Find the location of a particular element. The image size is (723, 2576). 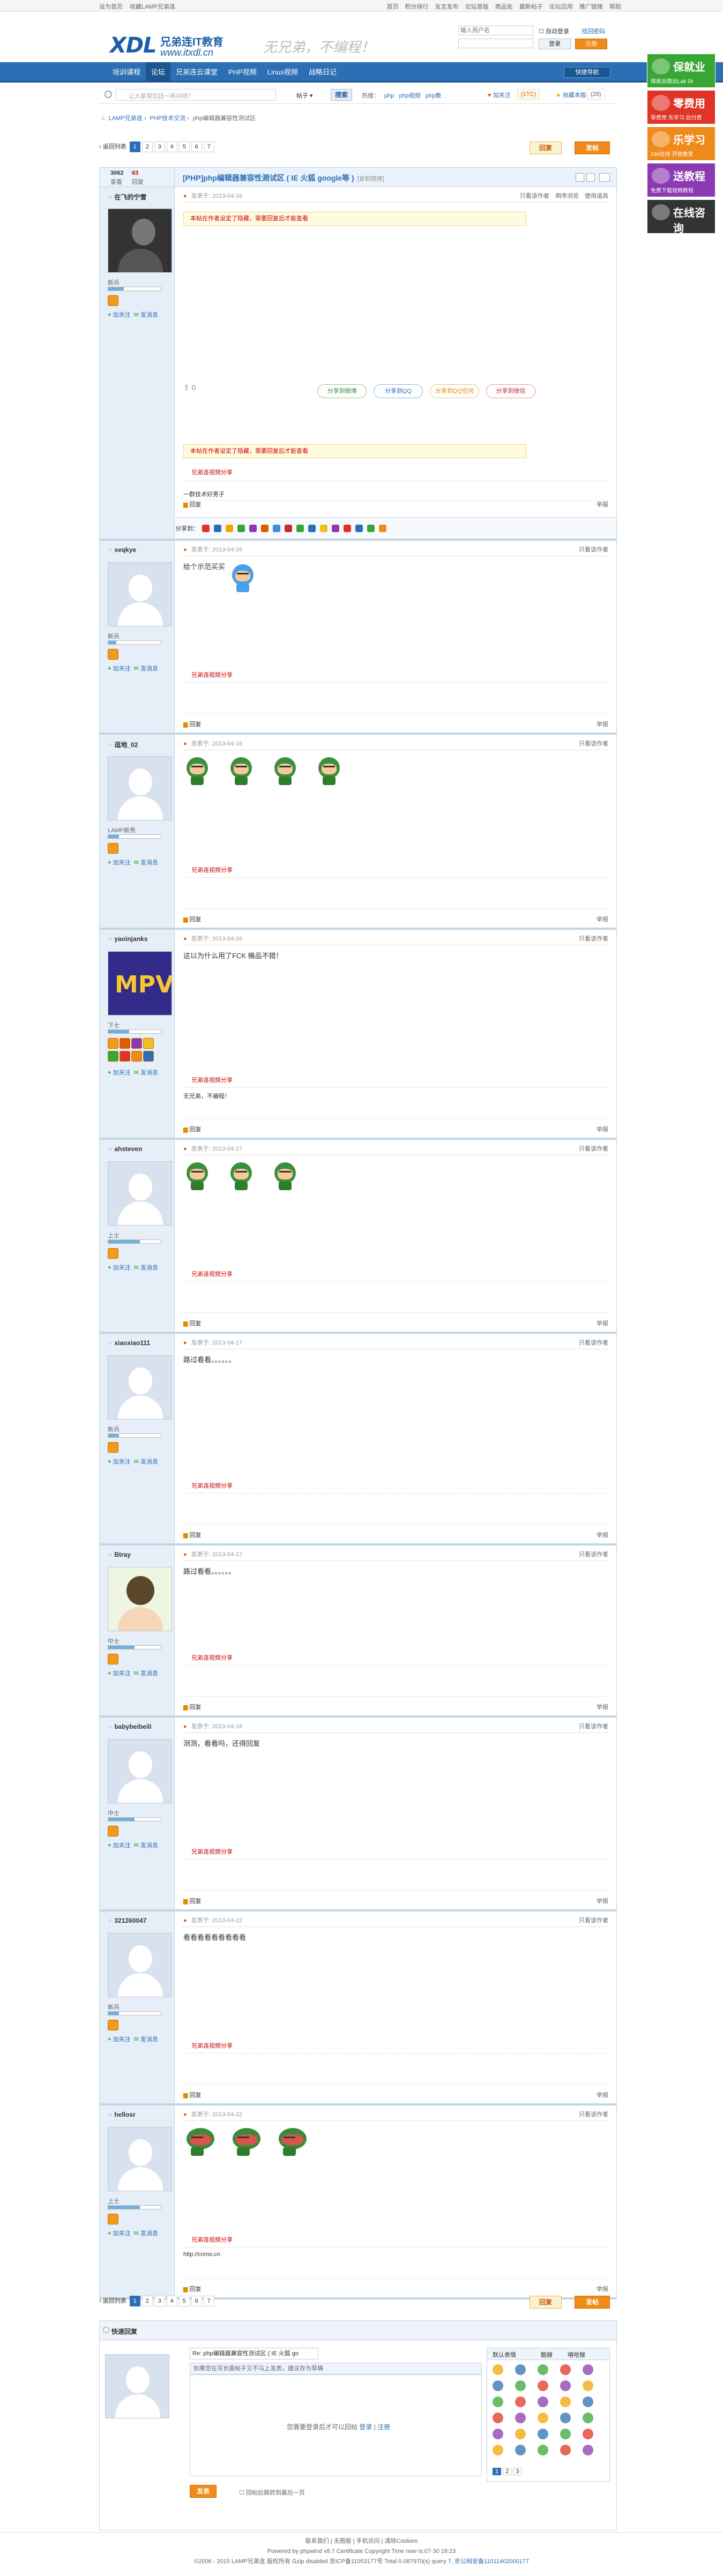

side-ad-banner: 零费用 零费用 先学习 后付费 is located at coordinates (681, 107).